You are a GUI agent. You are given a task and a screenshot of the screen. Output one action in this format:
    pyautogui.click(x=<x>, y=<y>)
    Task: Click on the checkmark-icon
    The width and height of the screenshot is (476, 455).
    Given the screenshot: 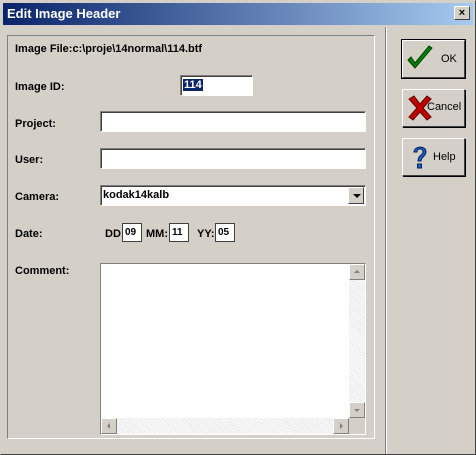 What is the action you would take?
    pyautogui.click(x=420, y=57)
    